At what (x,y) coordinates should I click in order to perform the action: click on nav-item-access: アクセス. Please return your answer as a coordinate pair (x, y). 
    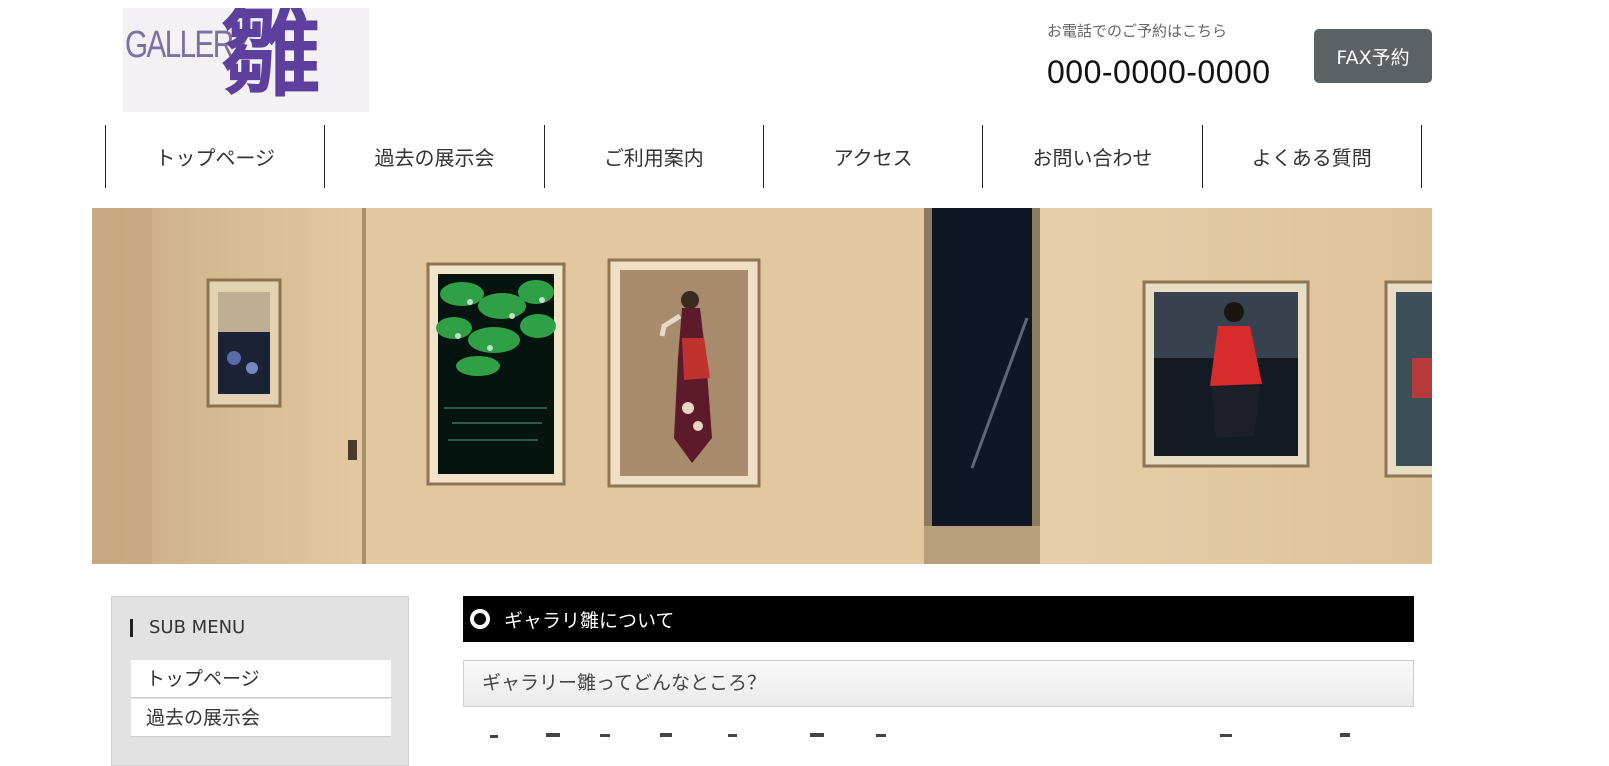
    Looking at the image, I should click on (872, 156).